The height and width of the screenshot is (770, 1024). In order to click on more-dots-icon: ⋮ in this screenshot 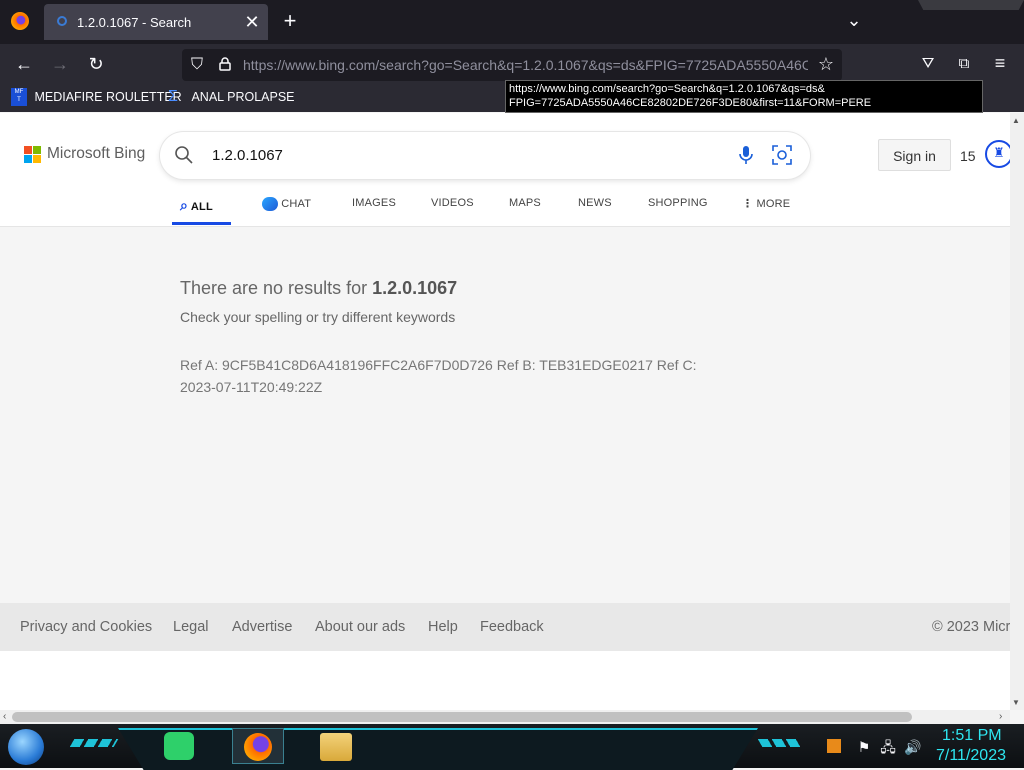, I will do `click(748, 204)`.